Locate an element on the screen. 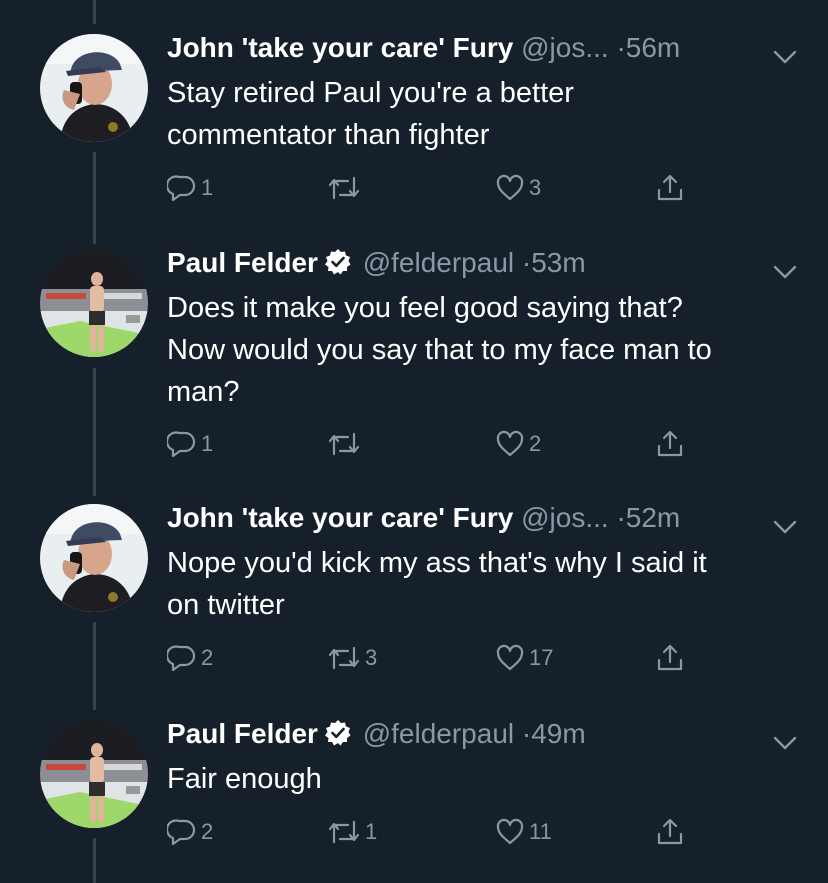  timestamp: 53m is located at coordinates (558, 262).